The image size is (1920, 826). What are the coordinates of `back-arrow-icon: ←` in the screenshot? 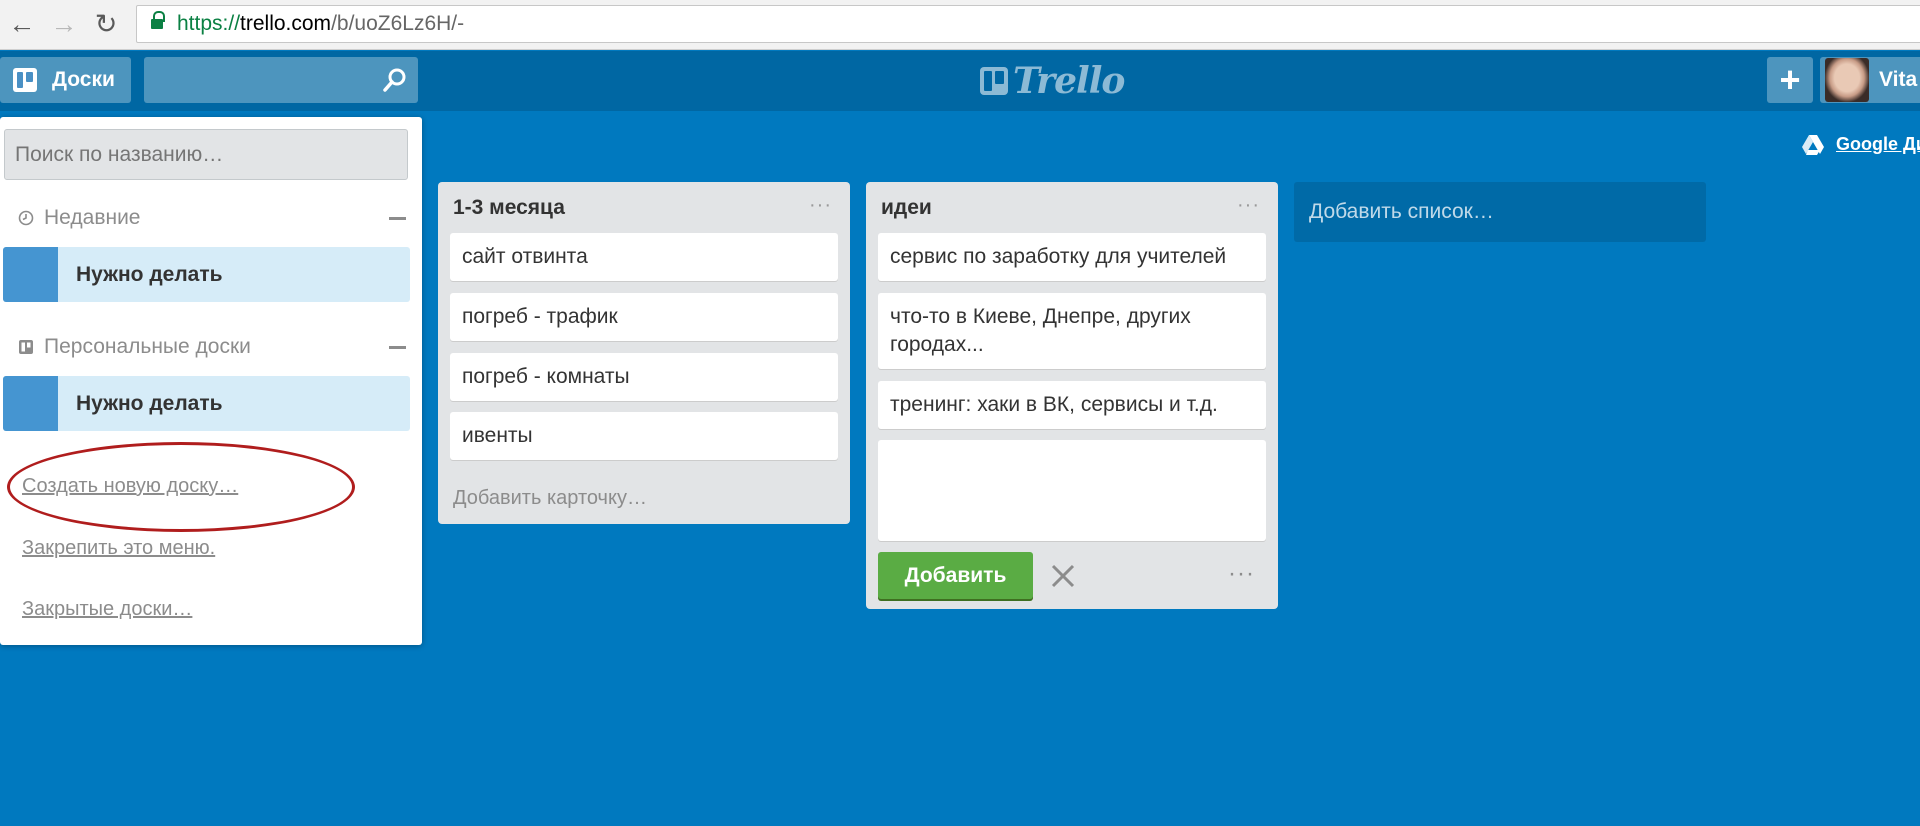 It's located at (22, 24).